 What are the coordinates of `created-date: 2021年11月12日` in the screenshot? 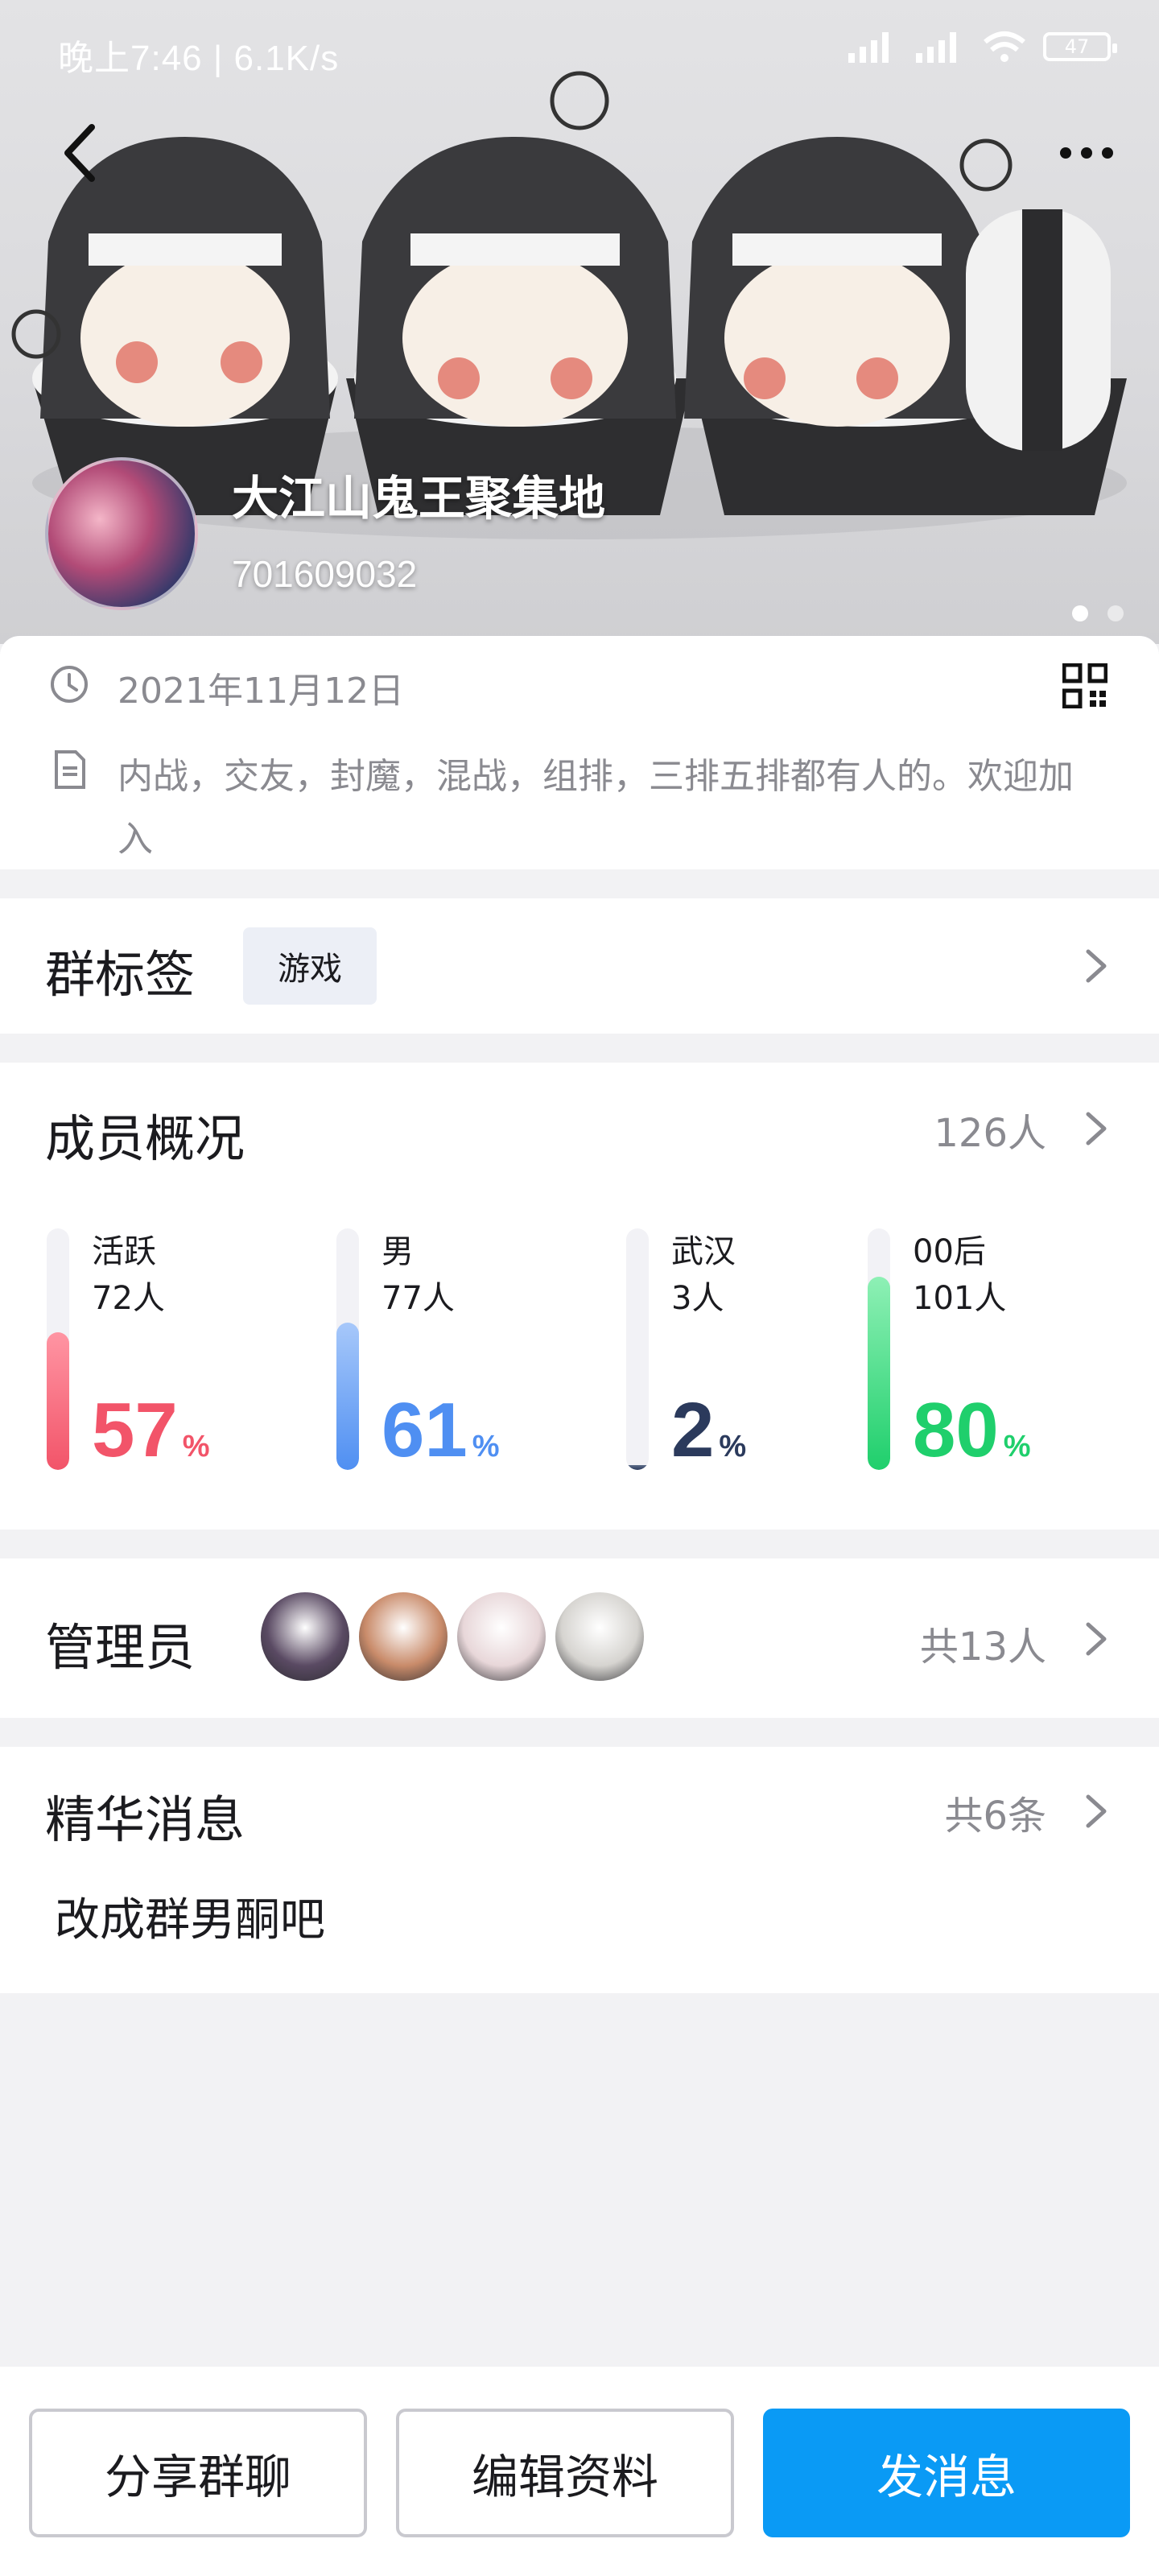 It's located at (261, 691).